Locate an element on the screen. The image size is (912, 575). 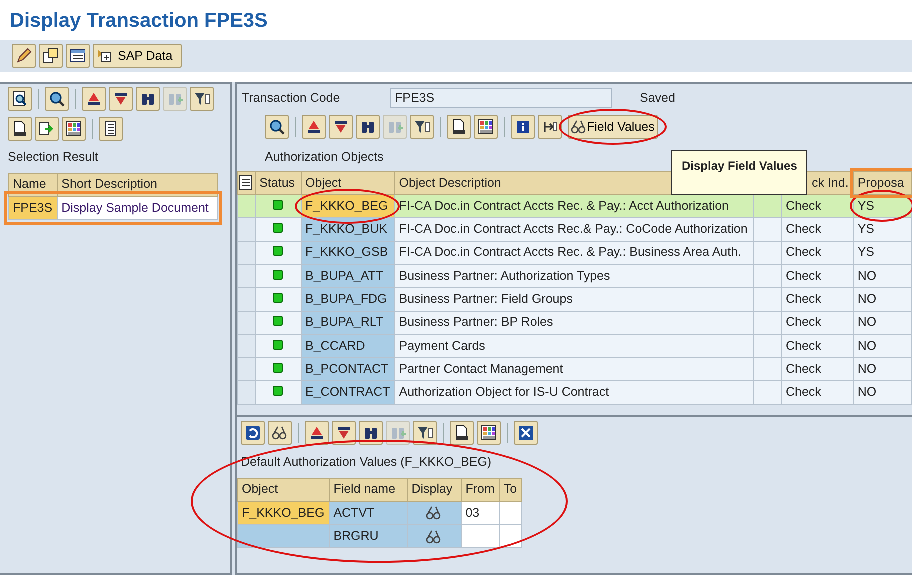
table-cell: F_KKKO_BEG is located at coordinates (348, 206).